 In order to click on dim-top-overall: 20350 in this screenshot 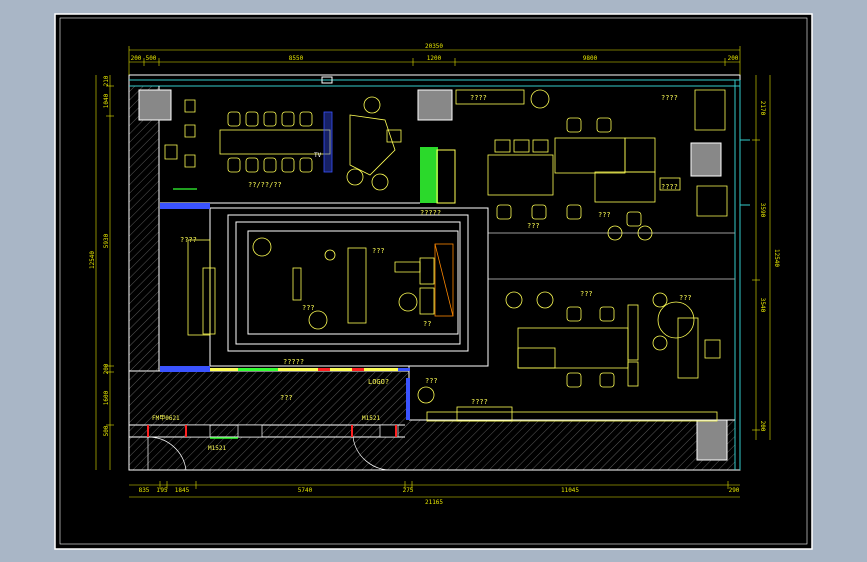, I will do `click(434, 46)`.